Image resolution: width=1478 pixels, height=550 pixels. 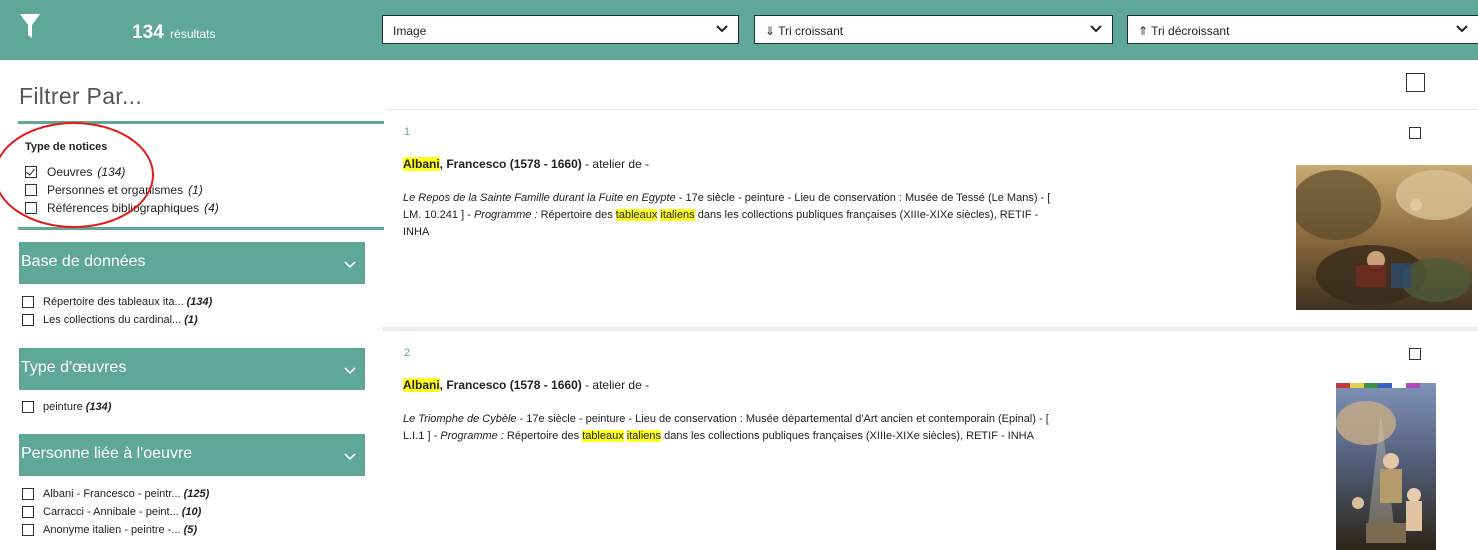 I want to click on artwork-title: Le Triomphe de Cybèle, so click(x=460, y=419).